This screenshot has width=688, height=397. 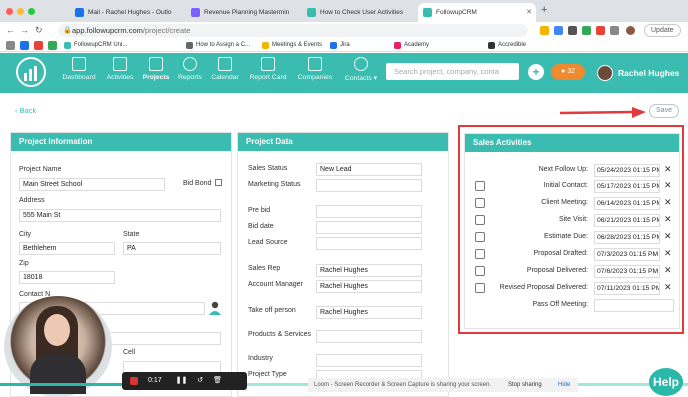 What do you see at coordinates (217, 380) in the screenshot?
I see `trash-icon: 🗑` at bounding box center [217, 380].